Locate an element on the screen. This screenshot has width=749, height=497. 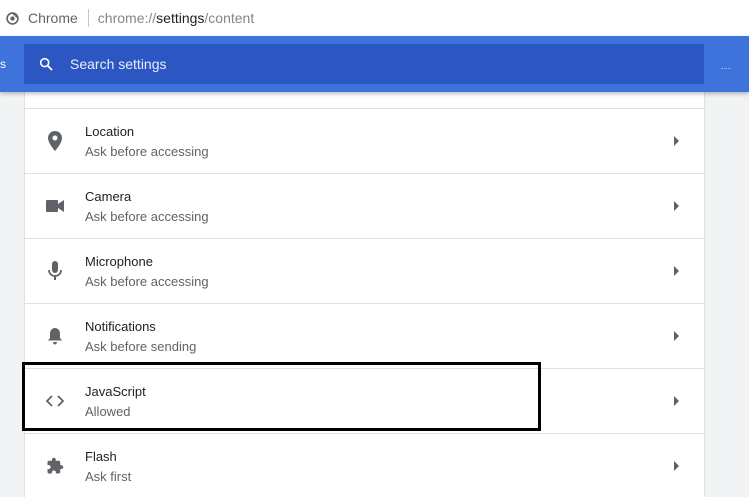
address-bar: Chrome chrome://settings/content is located at coordinates (374, 18).